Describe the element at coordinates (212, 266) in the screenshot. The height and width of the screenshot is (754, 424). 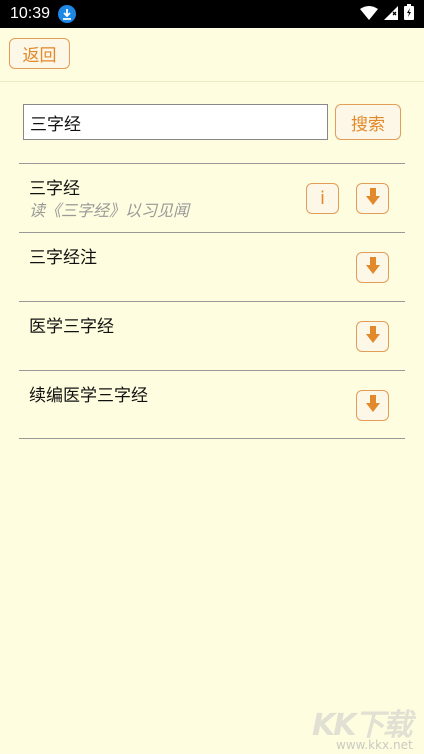
I see `list-item: 三字经注` at that location.